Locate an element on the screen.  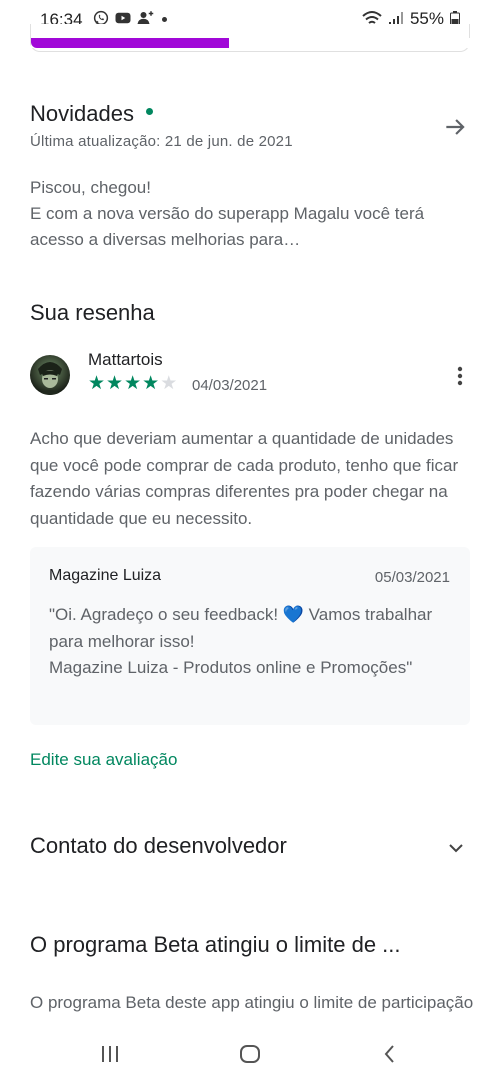
reviewer-name: Mattartois is located at coordinates (125, 359).